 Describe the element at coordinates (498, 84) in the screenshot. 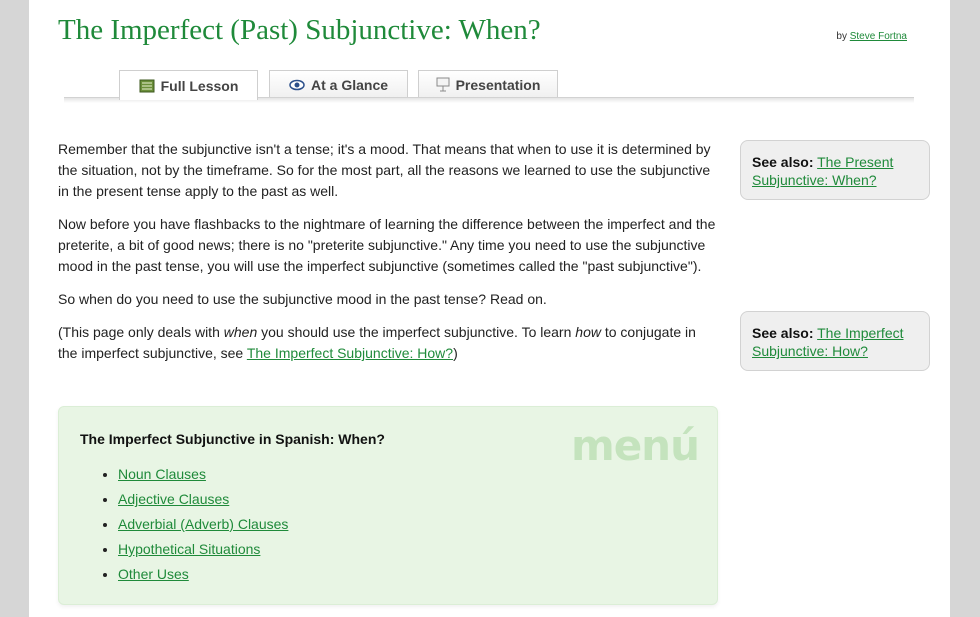

I see `tab-presentation-label: Presentation` at that location.